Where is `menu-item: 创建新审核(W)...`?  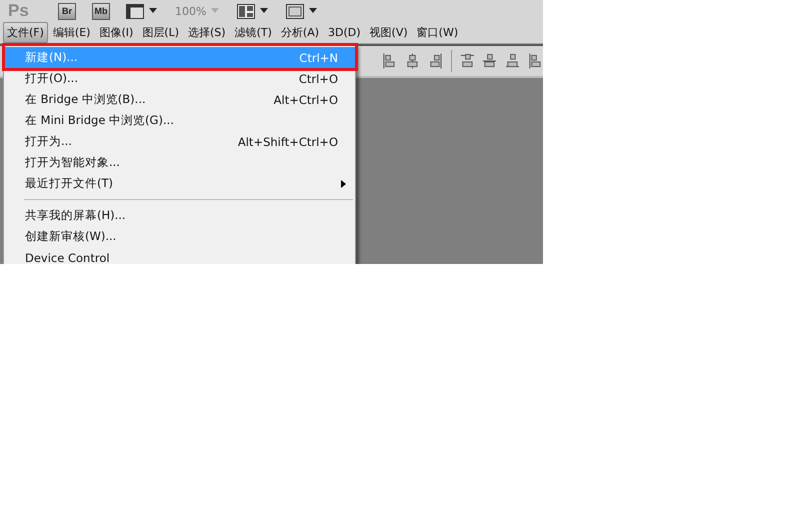 menu-item: 创建新审核(W)... is located at coordinates (179, 236).